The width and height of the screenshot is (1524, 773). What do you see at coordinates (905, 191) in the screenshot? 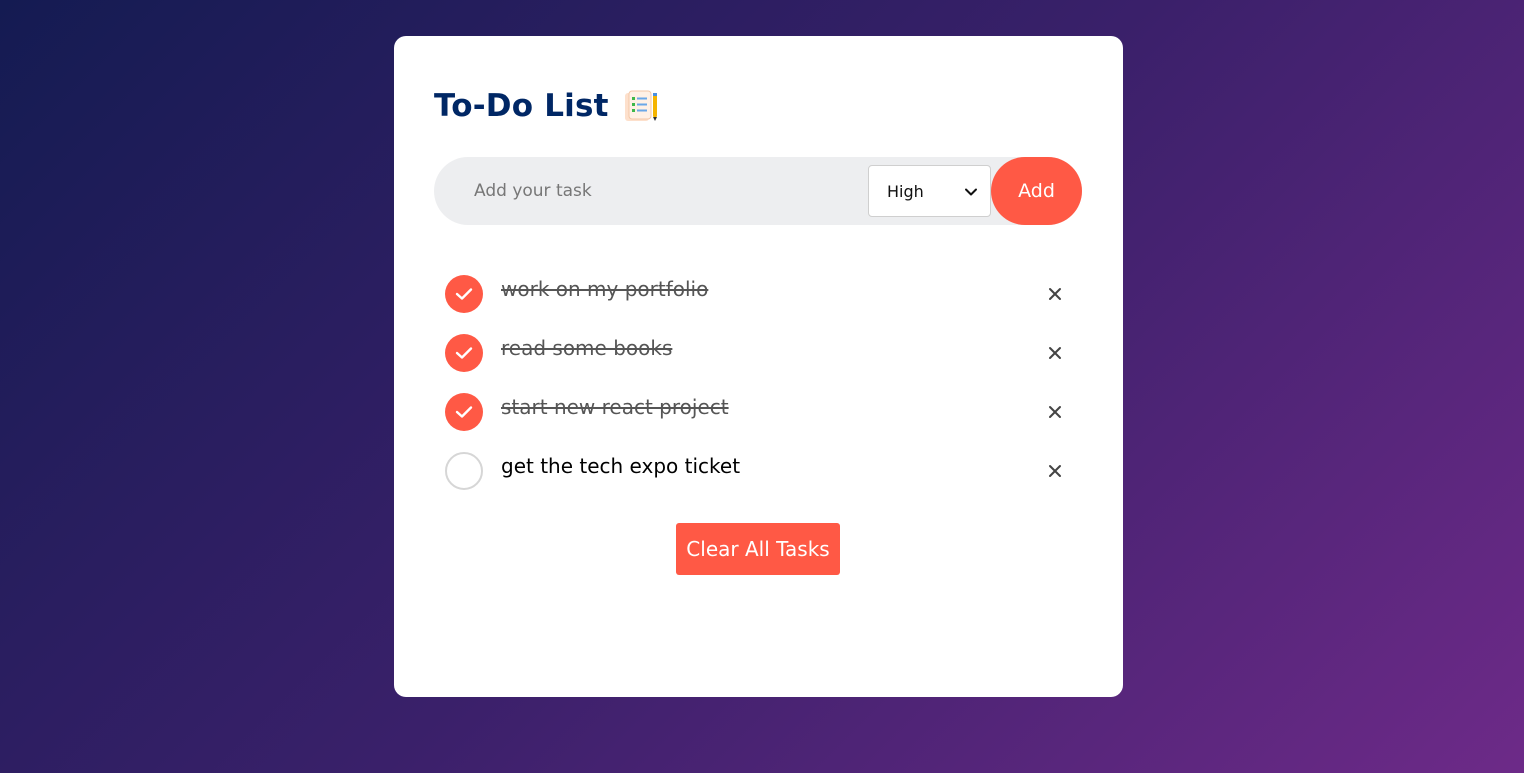
I see `priority-selected-value: High` at bounding box center [905, 191].